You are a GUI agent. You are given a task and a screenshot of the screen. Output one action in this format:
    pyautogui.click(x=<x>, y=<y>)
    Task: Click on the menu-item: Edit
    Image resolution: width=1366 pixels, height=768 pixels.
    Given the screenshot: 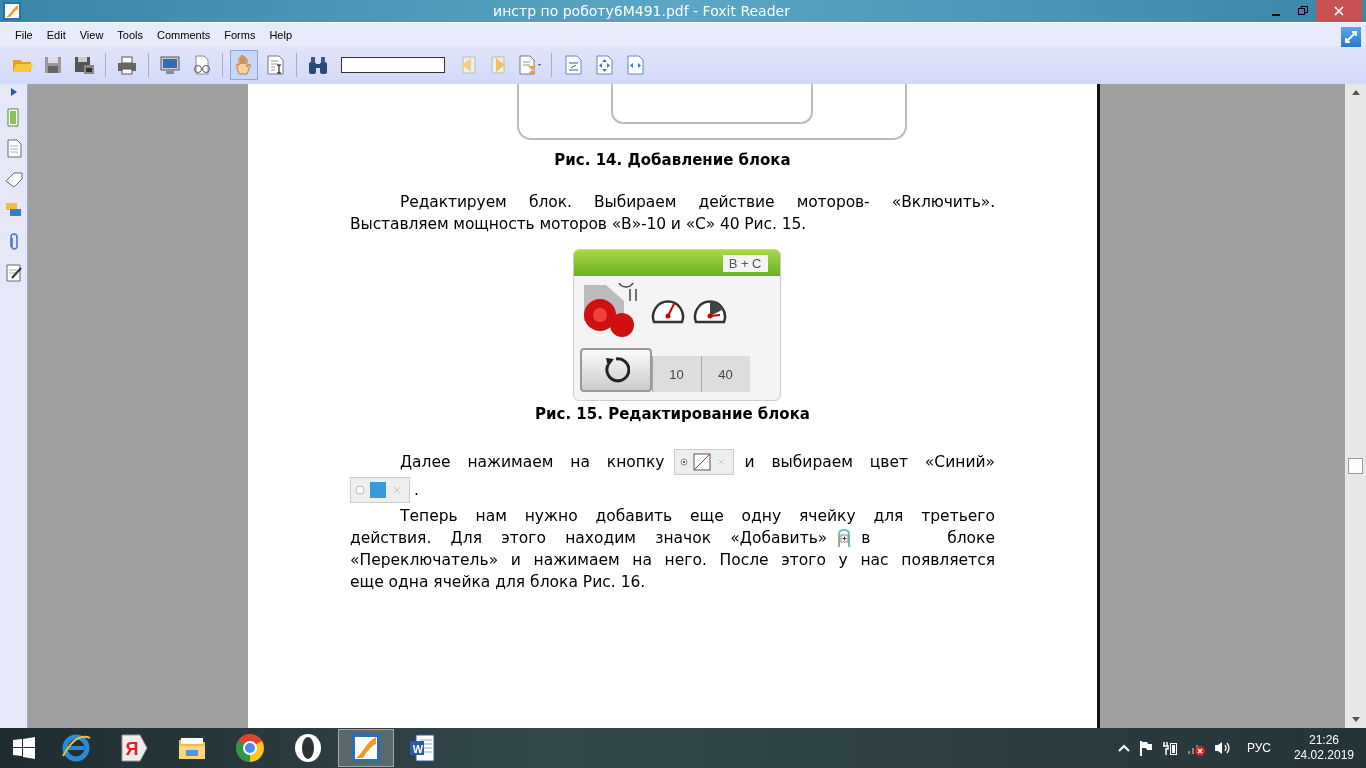 What is the action you would take?
    pyautogui.click(x=56, y=34)
    